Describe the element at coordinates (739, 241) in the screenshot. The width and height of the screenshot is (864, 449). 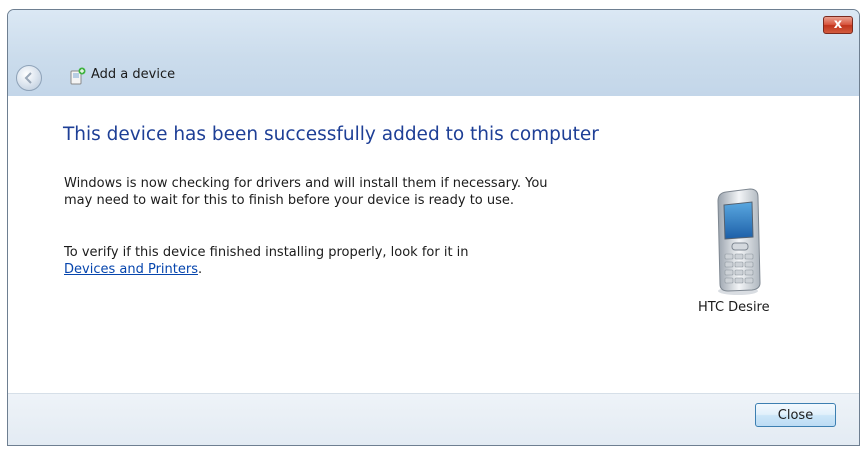
I see `mobile-phone-icon` at that location.